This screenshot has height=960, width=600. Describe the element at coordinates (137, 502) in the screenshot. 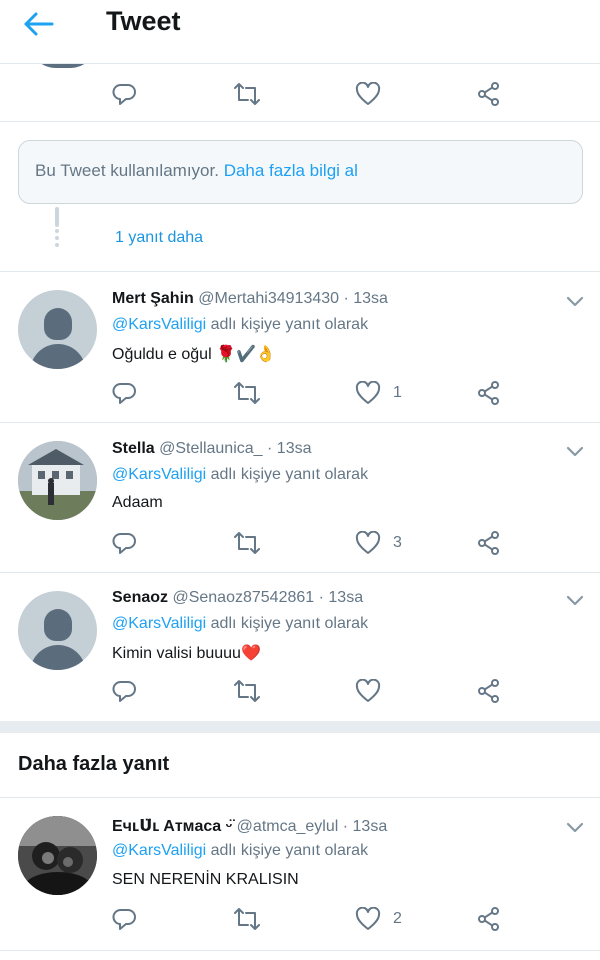

I see `tweet-text: Adaam` at that location.